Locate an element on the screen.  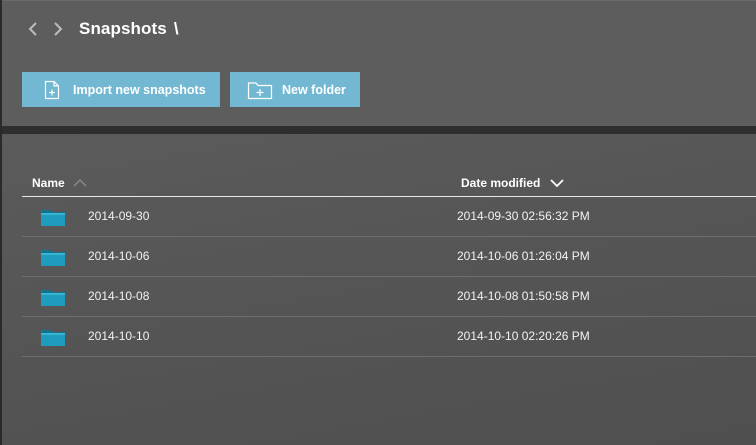
sort-up-icon is located at coordinates (80, 182).